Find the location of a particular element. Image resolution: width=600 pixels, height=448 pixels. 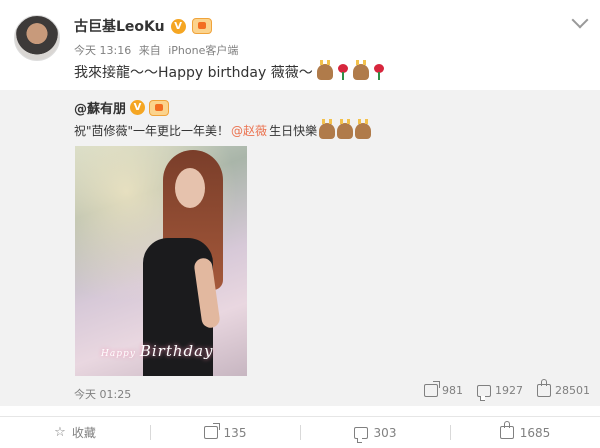

mention-link: @赵薇 is located at coordinates (249, 130).